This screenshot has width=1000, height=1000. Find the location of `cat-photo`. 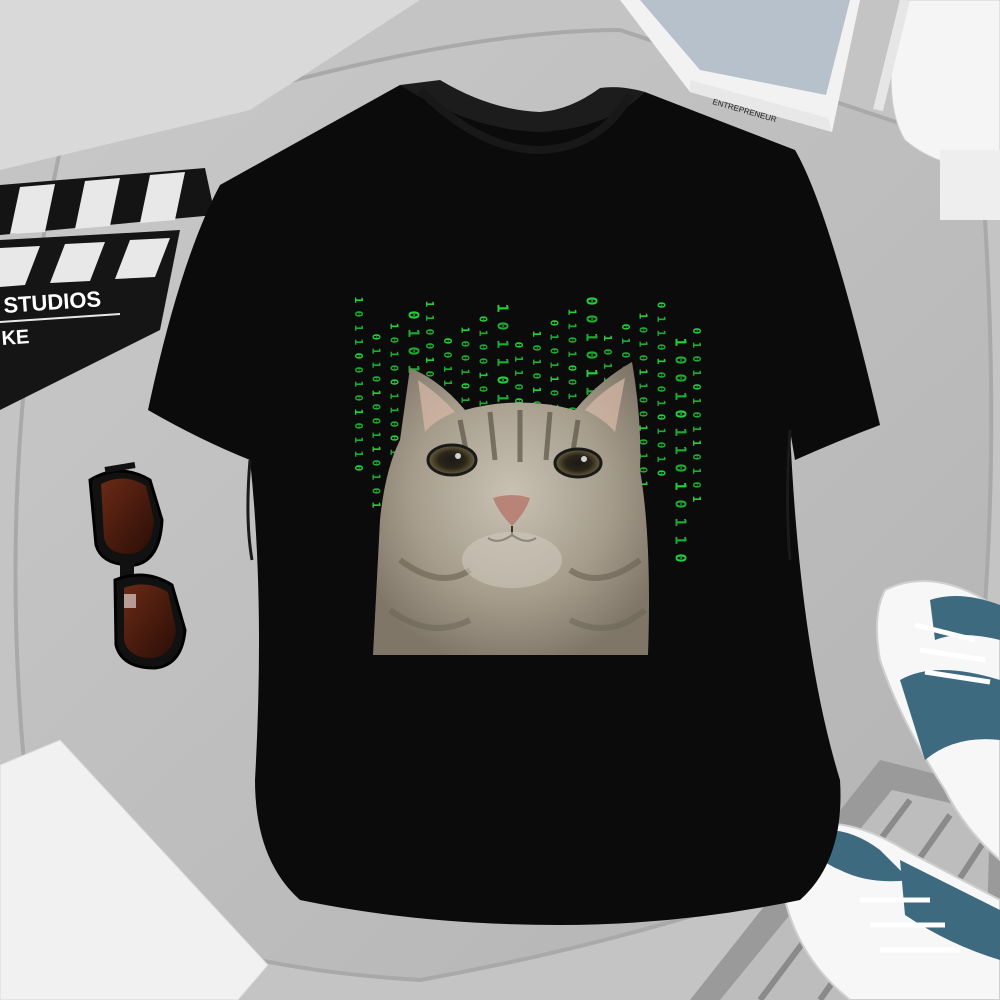

cat-photo is located at coordinates (511, 508).